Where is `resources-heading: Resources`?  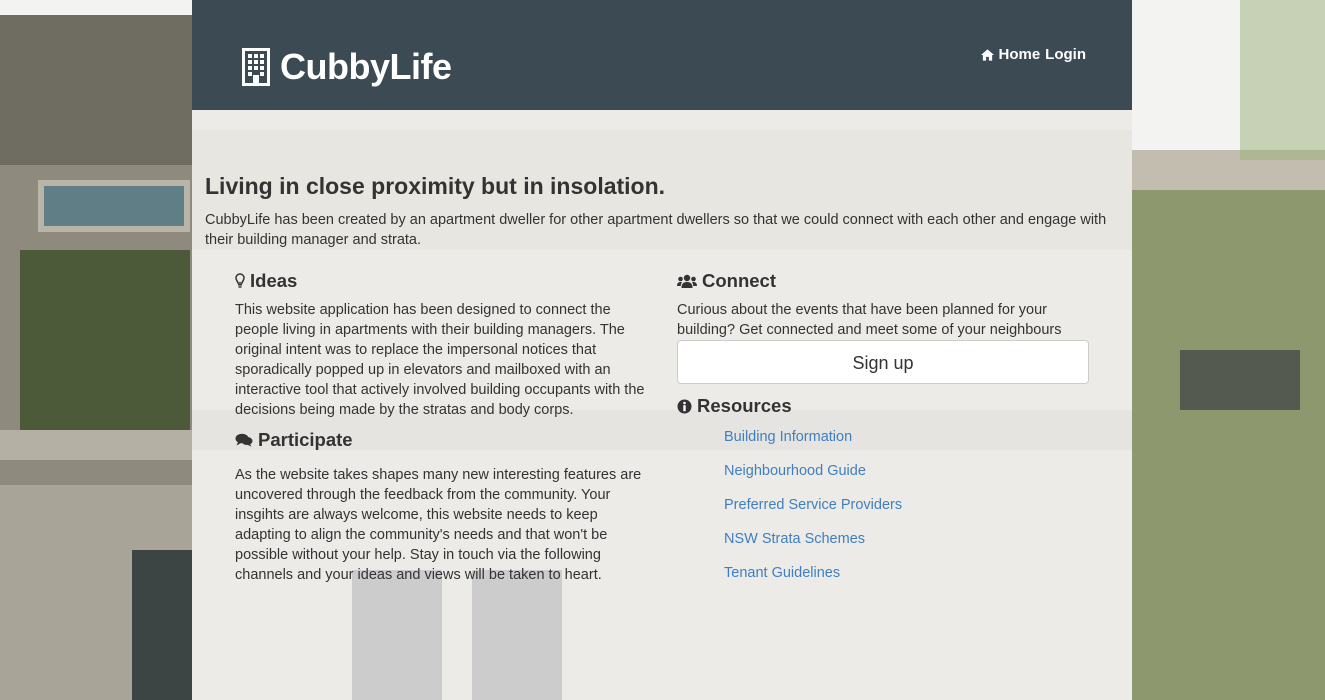 resources-heading: Resources is located at coordinates (887, 406).